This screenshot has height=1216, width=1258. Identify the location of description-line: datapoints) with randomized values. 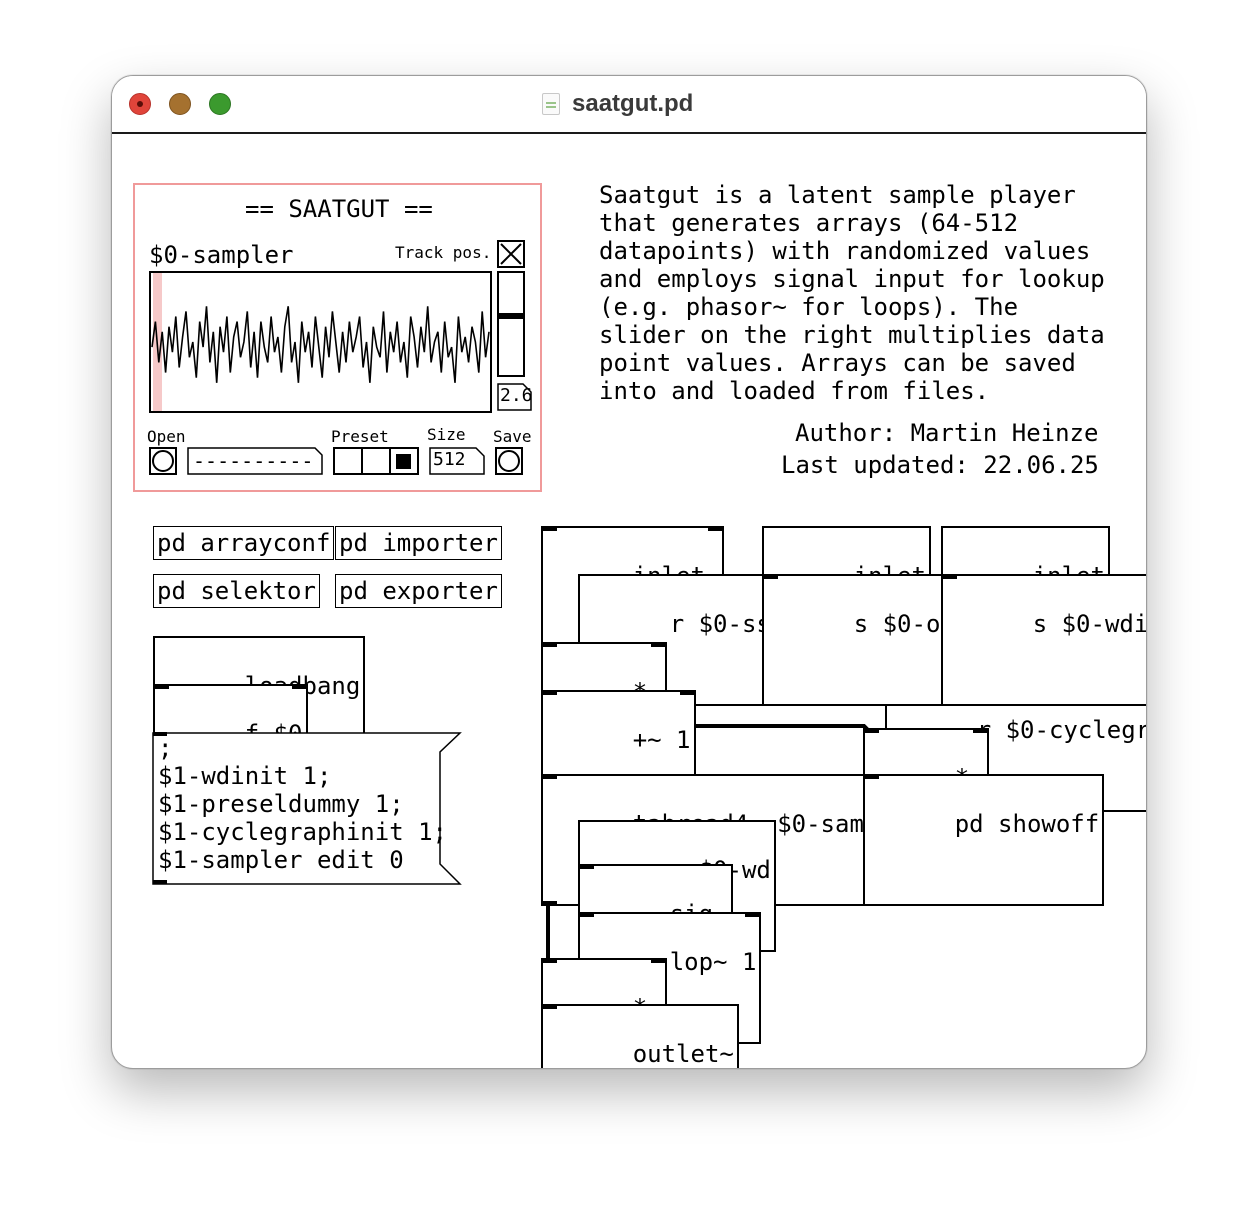
(845, 251).